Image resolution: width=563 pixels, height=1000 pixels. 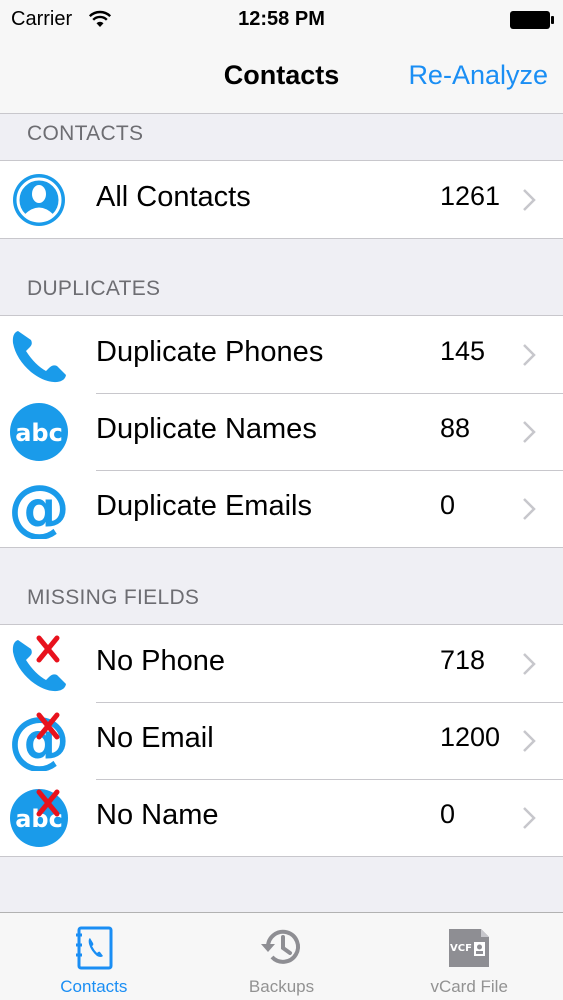 What do you see at coordinates (463, 351) in the screenshot?
I see `row-count: 145` at bounding box center [463, 351].